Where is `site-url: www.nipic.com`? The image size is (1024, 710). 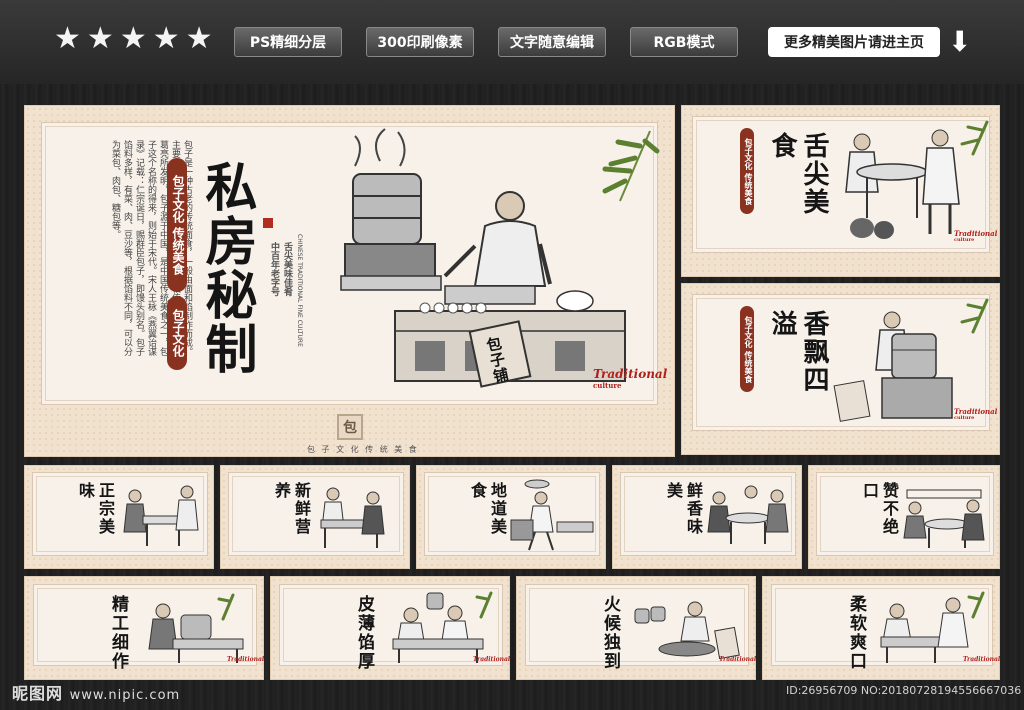 site-url: www.nipic.com is located at coordinates (125, 695).